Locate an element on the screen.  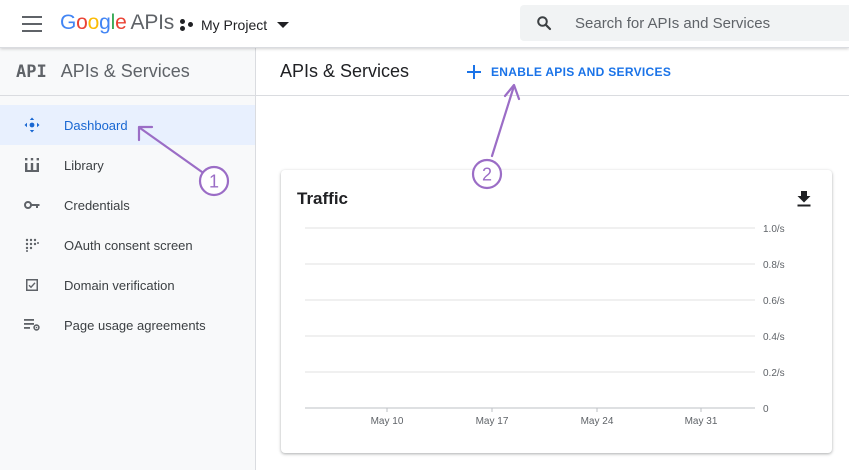
sidebar-title: APIs & Services is located at coordinates (125, 71).